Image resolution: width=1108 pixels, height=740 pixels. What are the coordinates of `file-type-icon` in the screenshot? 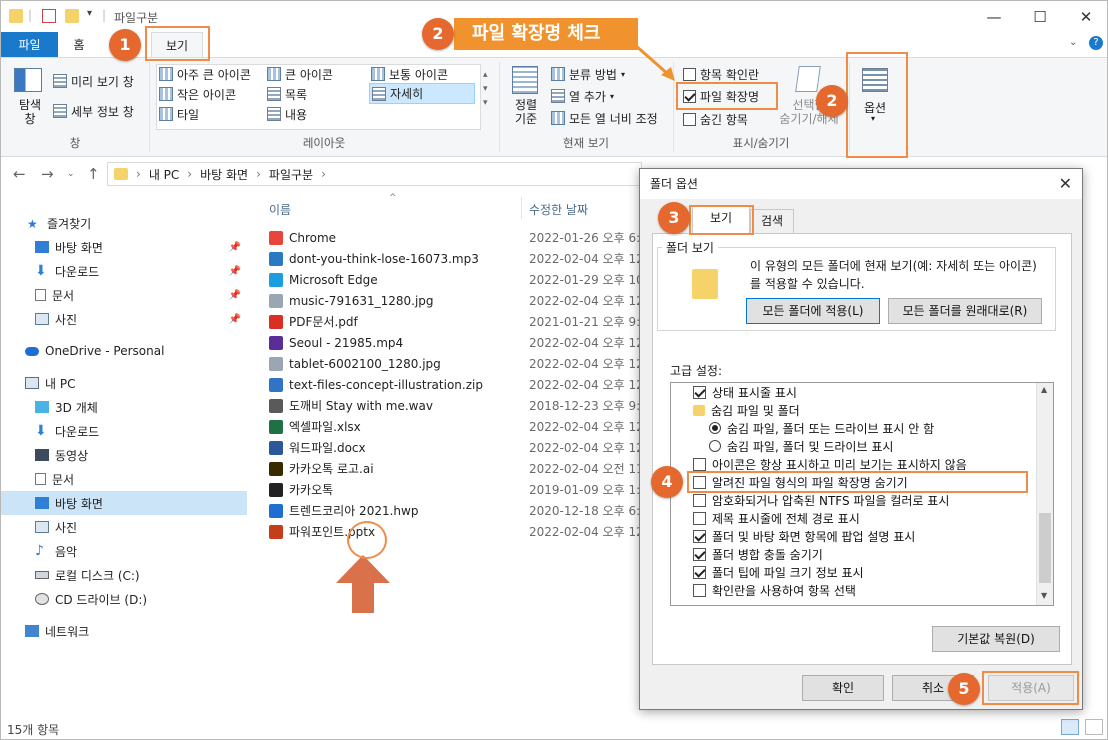 It's located at (276, 258).